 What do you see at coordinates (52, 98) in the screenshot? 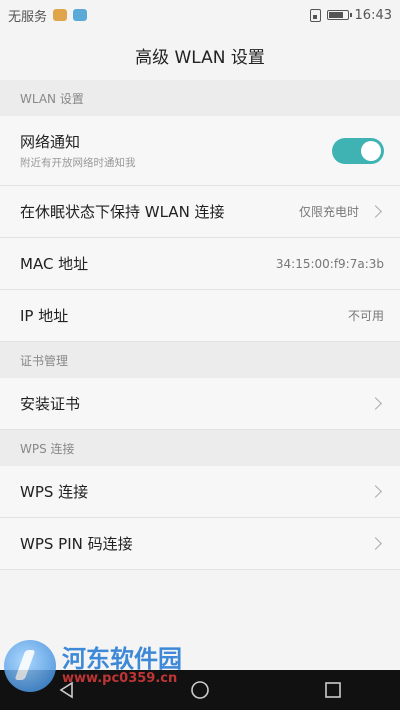
I see `section-header-label: WLAN 设置` at bounding box center [52, 98].